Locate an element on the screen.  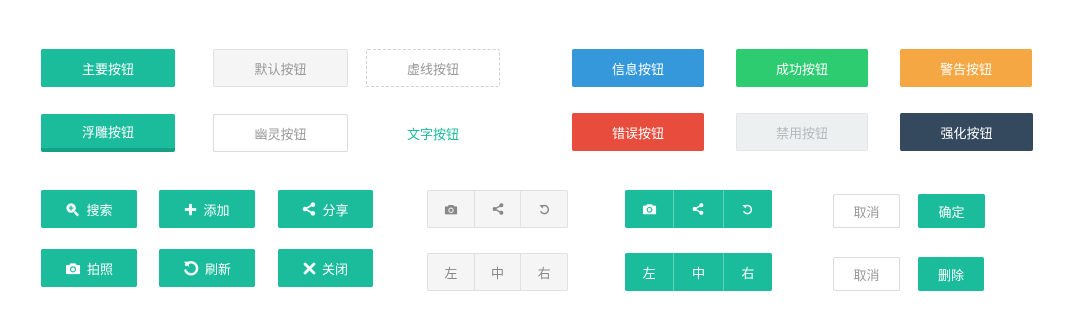
cancel-delete-button: 取消 is located at coordinates (866, 274).